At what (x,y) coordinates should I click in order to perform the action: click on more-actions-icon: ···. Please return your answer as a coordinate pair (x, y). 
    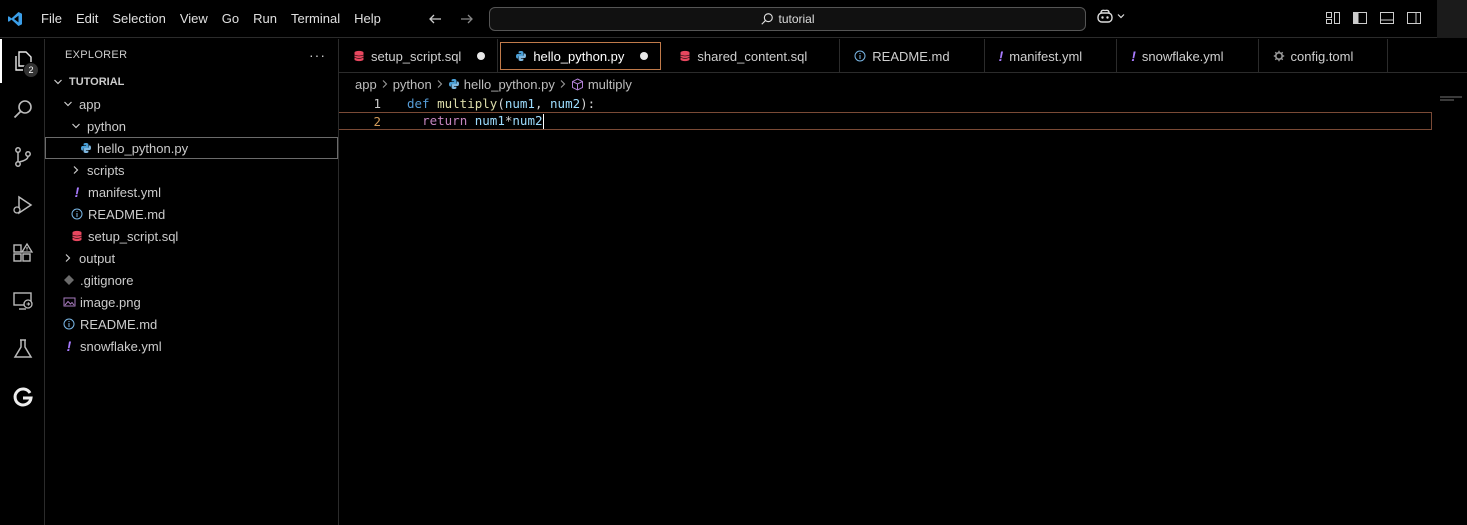
    Looking at the image, I should click on (317, 55).